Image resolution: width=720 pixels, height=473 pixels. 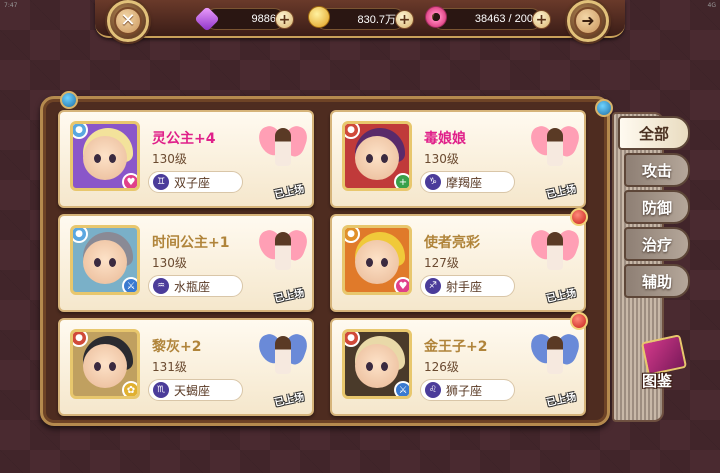 What do you see at coordinates (192, 390) in the screenshot?
I see `zodiac-label: 天蝎座` at bounding box center [192, 390].